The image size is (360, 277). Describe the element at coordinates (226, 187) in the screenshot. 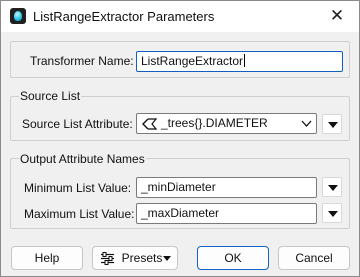

I see `min-list-value-input: _minDiameter` at that location.